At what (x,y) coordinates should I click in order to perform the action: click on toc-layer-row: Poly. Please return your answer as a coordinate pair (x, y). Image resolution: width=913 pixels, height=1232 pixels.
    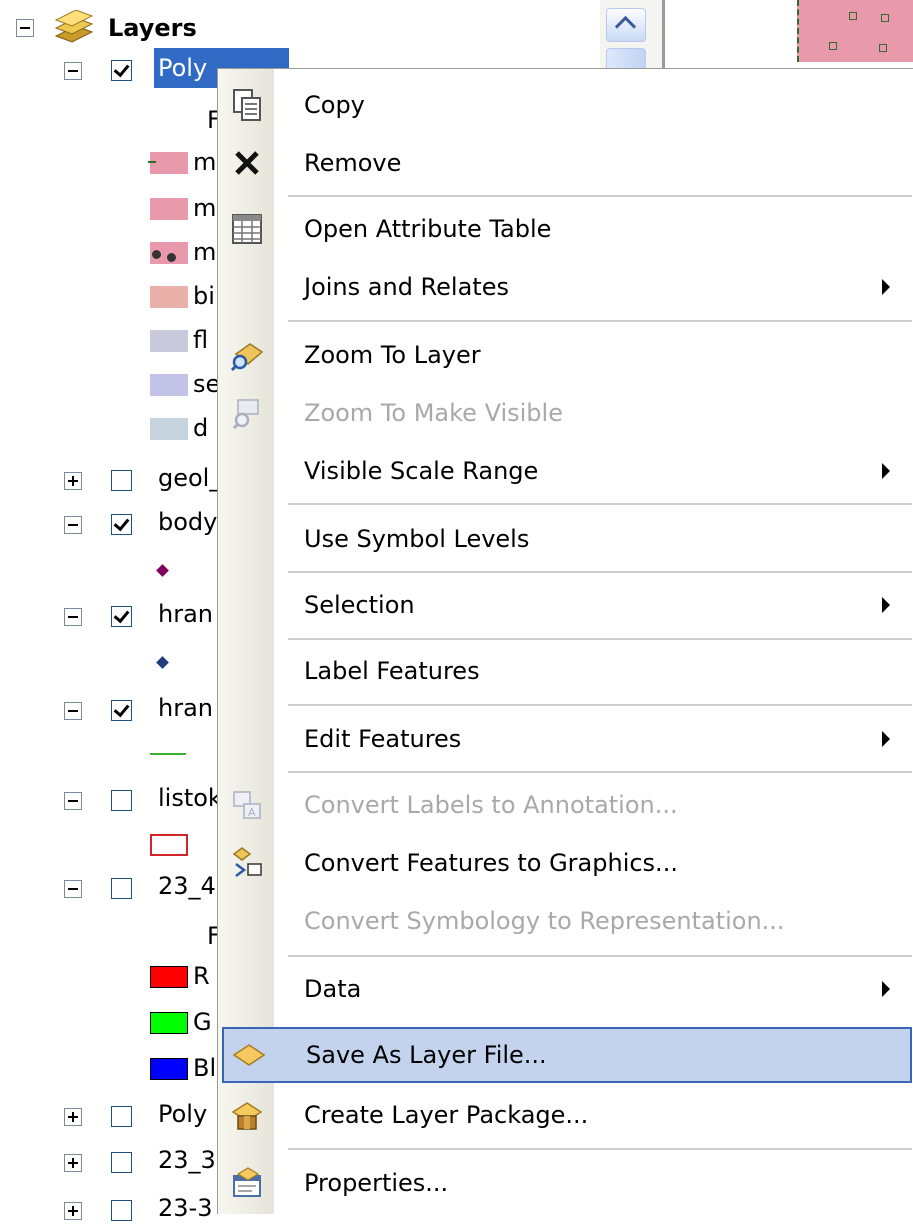
    Looking at the image, I should click on (110, 1118).